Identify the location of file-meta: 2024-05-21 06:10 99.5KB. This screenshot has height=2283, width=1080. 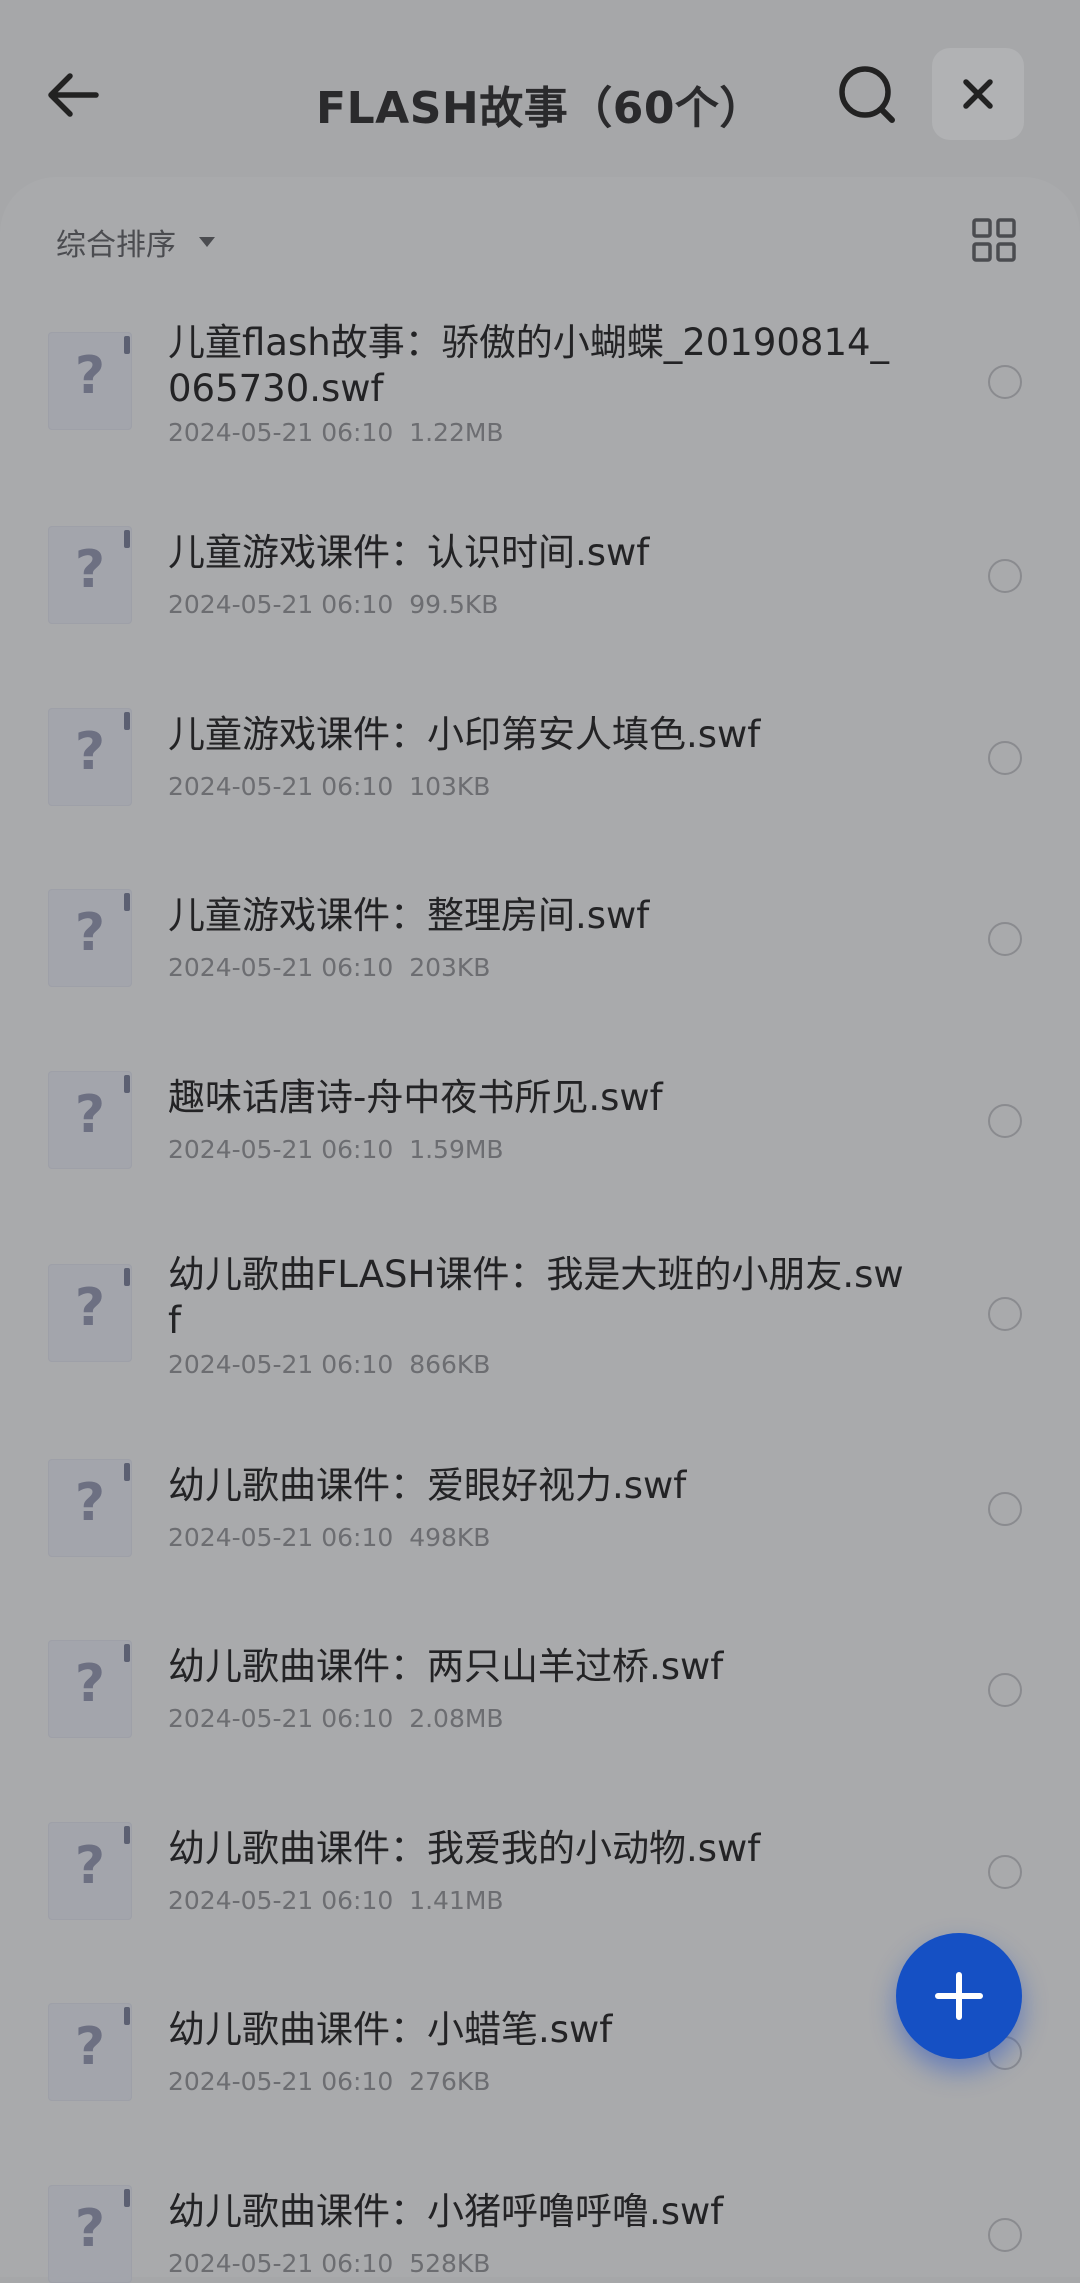
(333, 604).